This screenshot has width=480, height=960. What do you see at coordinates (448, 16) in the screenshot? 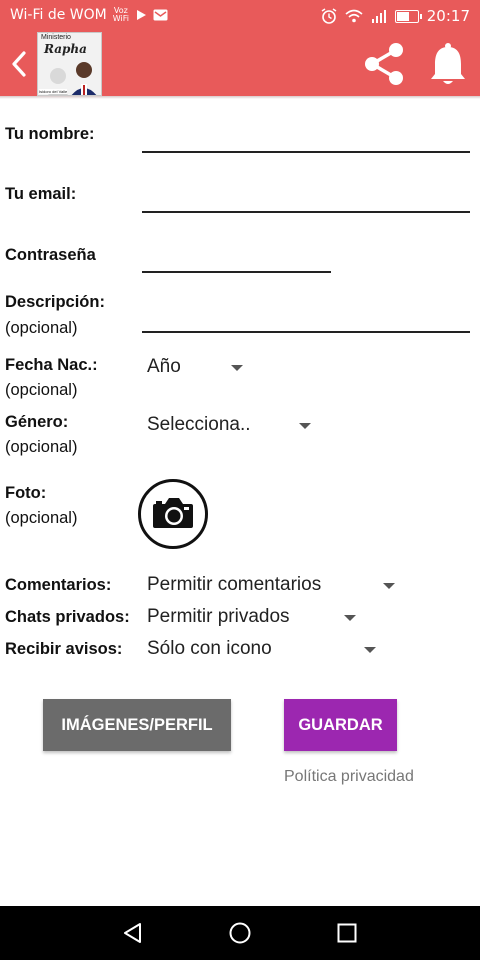
I see `clock: 20:17` at bounding box center [448, 16].